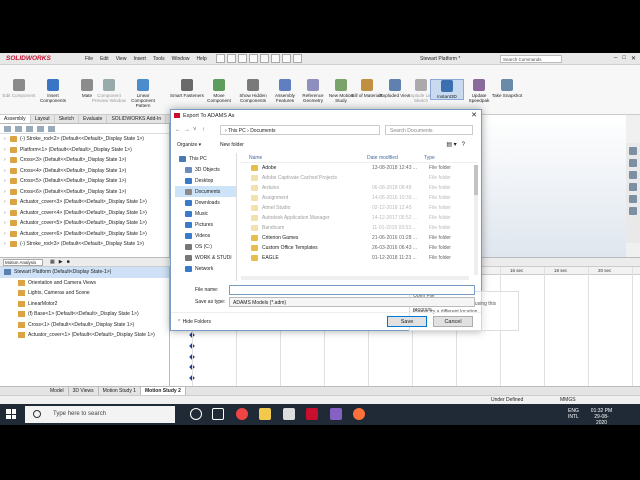 Image resolution: width=640 pixels, height=480 pixels. What do you see at coordinates (633, 211) in the screenshot?
I see `forum-icon` at bounding box center [633, 211].